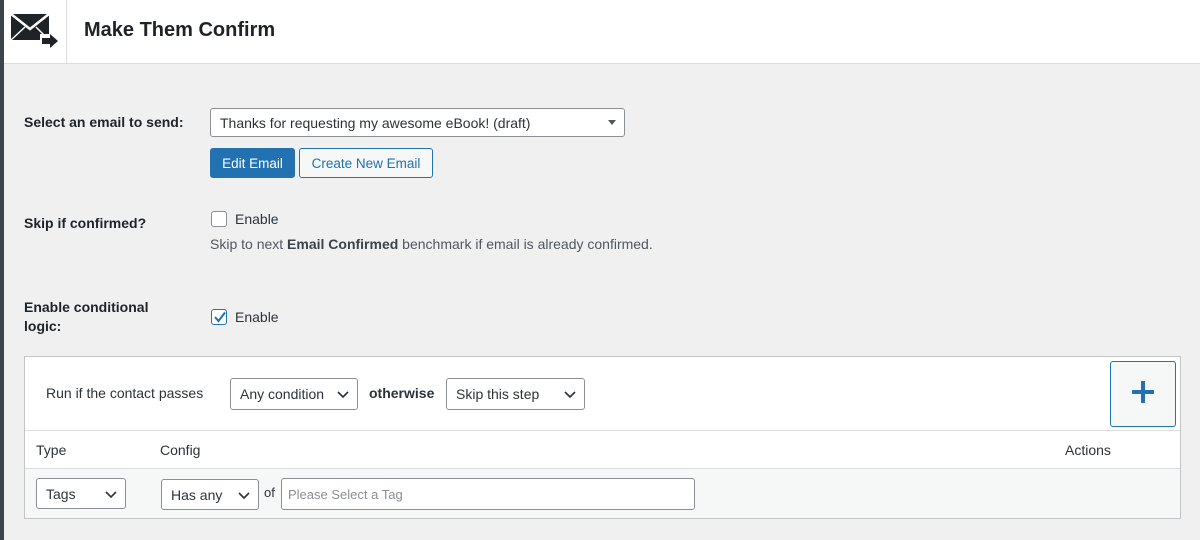  I want to click on conditional-logic-label: Enable conditional logic:, so click(86, 316).